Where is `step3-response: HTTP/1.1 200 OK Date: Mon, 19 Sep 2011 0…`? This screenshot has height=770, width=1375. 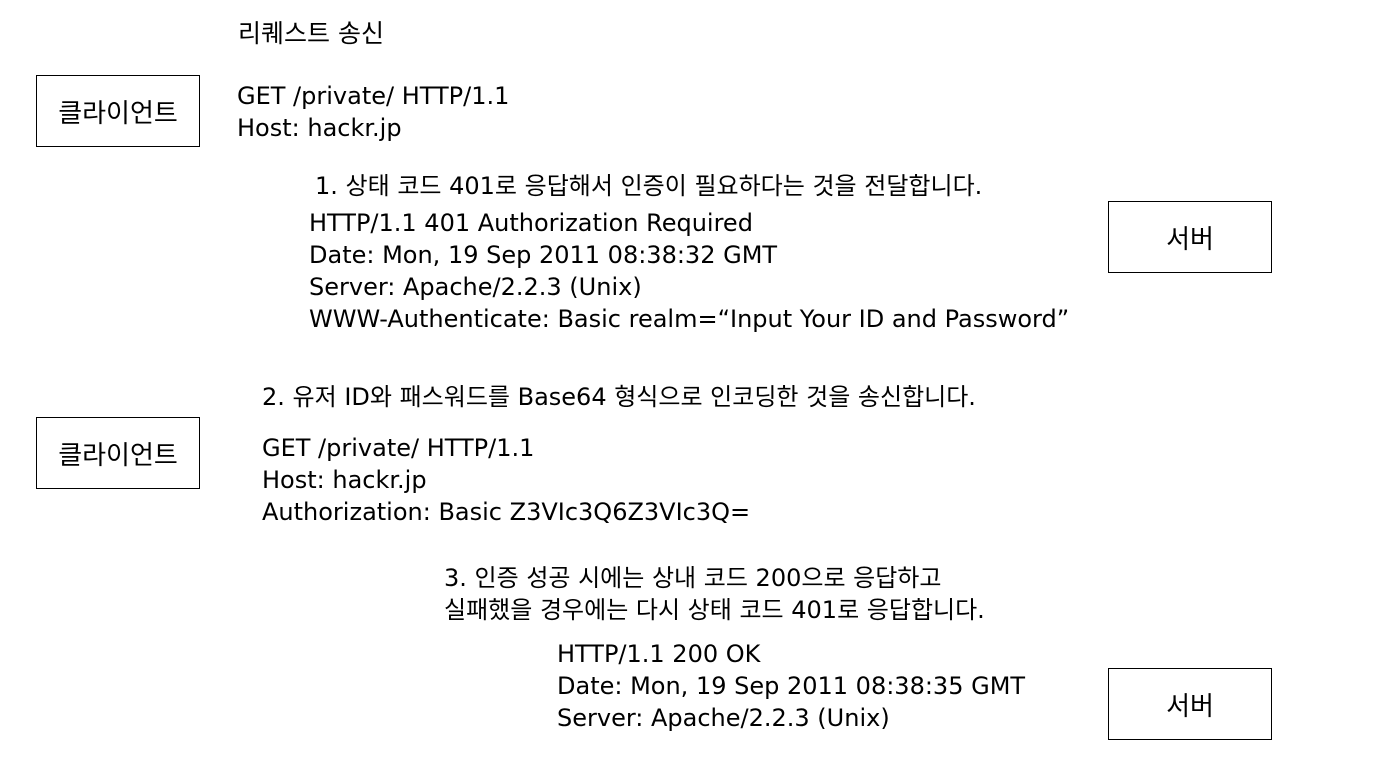 step3-response: HTTP/1.1 200 OK Date: Mon, 19 Sep 2011 0… is located at coordinates (791, 686).